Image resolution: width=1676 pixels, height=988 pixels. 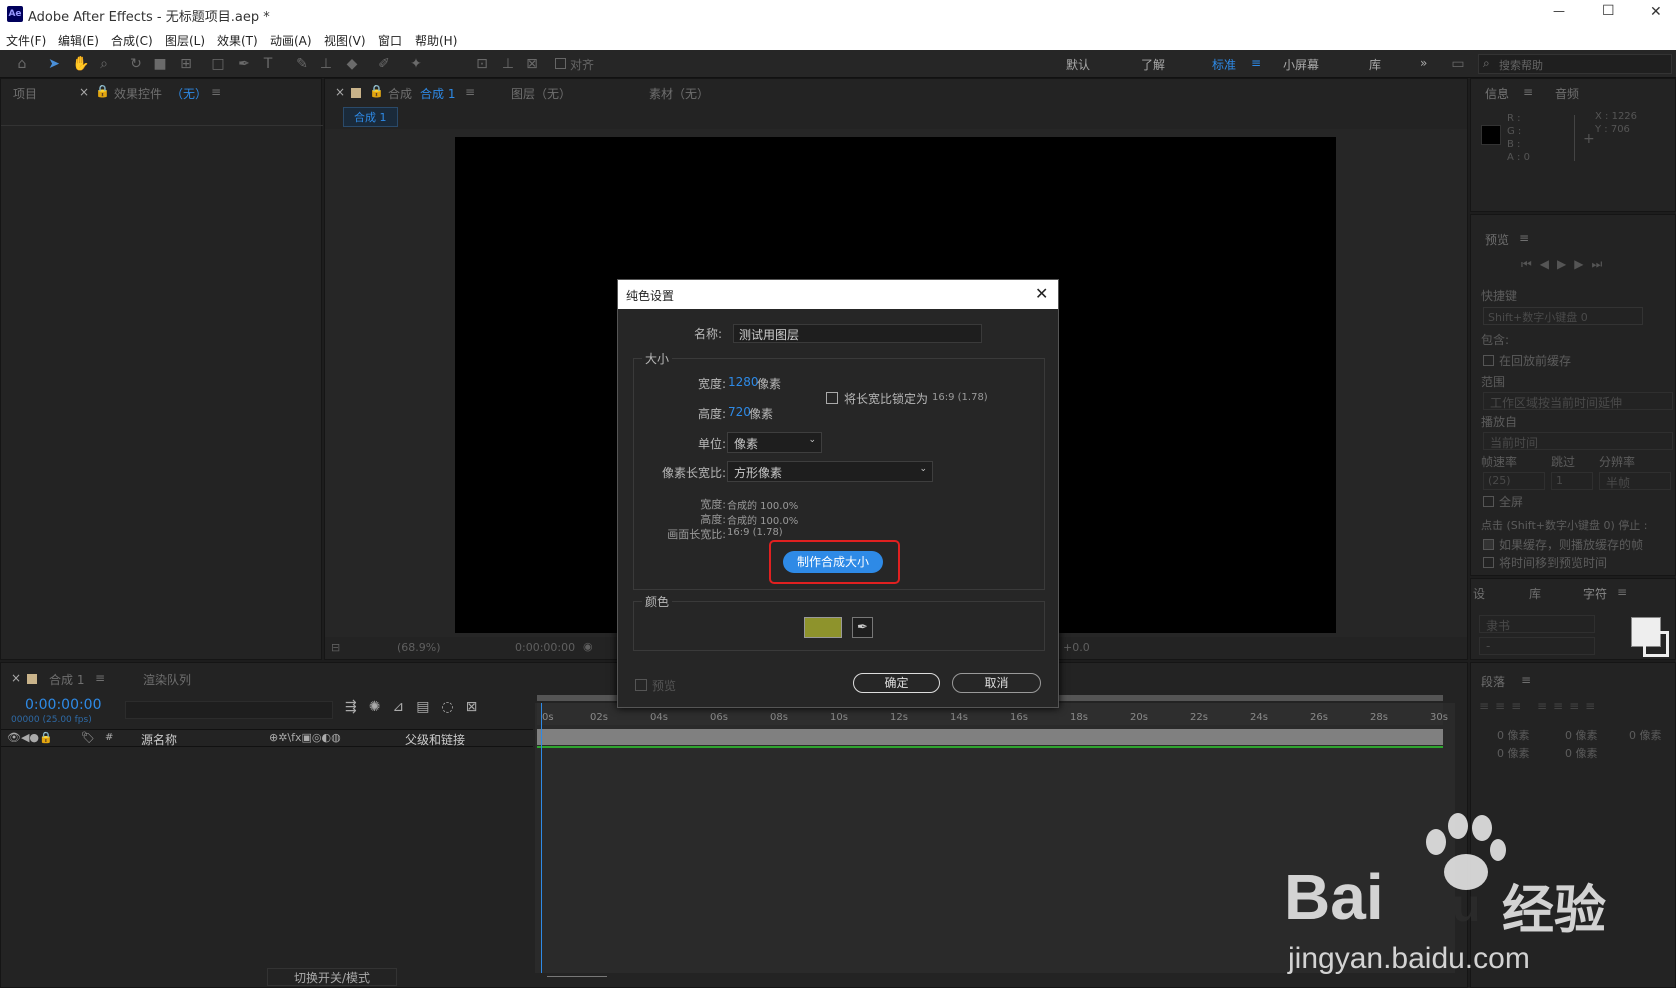 I want to click on minimize-button: —, so click(x=1559, y=11).